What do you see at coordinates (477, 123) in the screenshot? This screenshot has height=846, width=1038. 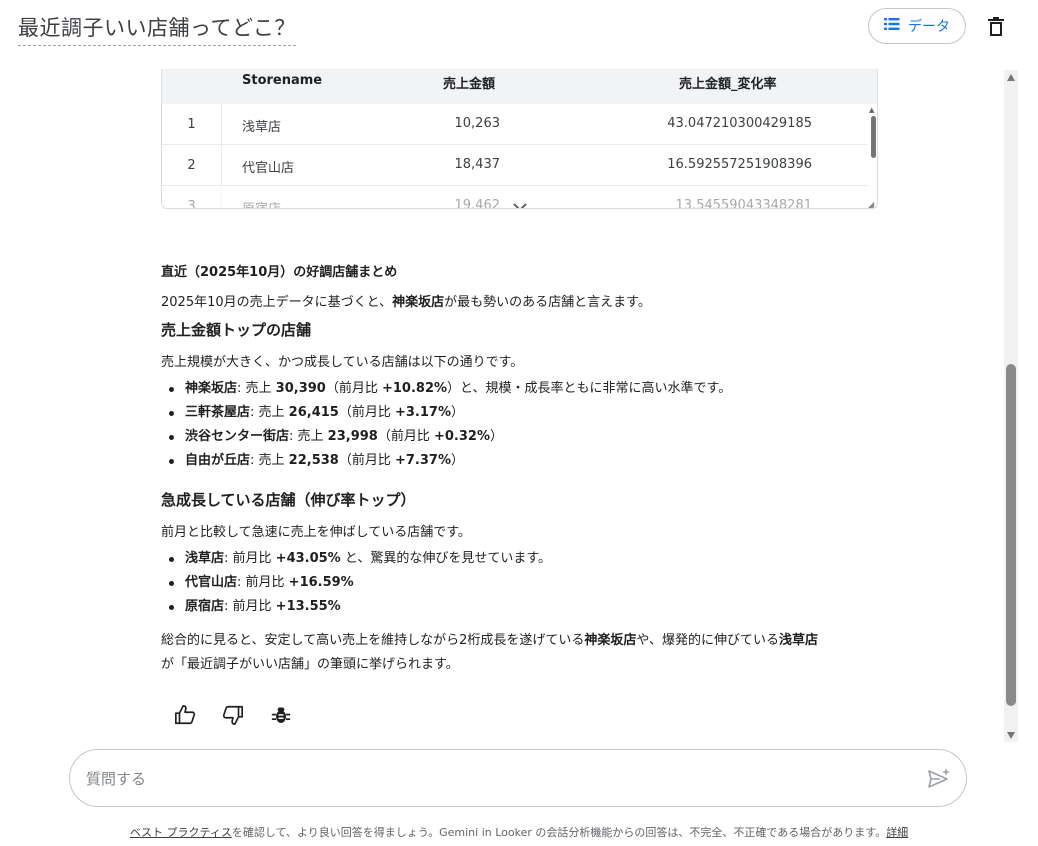 I see `cell-sales: 10,263` at bounding box center [477, 123].